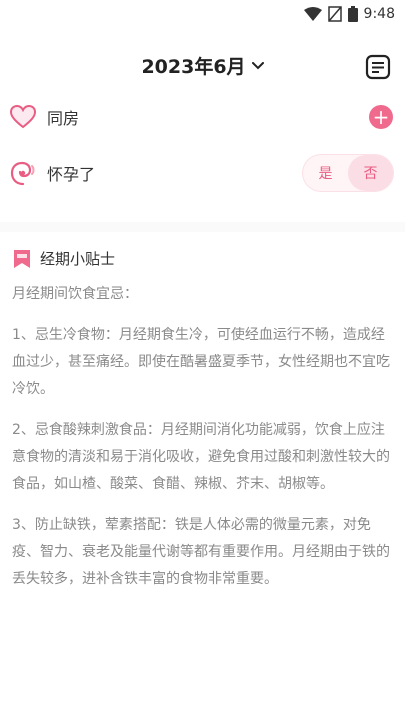  What do you see at coordinates (23, 116) in the screenshot?
I see `heart-icon` at bounding box center [23, 116].